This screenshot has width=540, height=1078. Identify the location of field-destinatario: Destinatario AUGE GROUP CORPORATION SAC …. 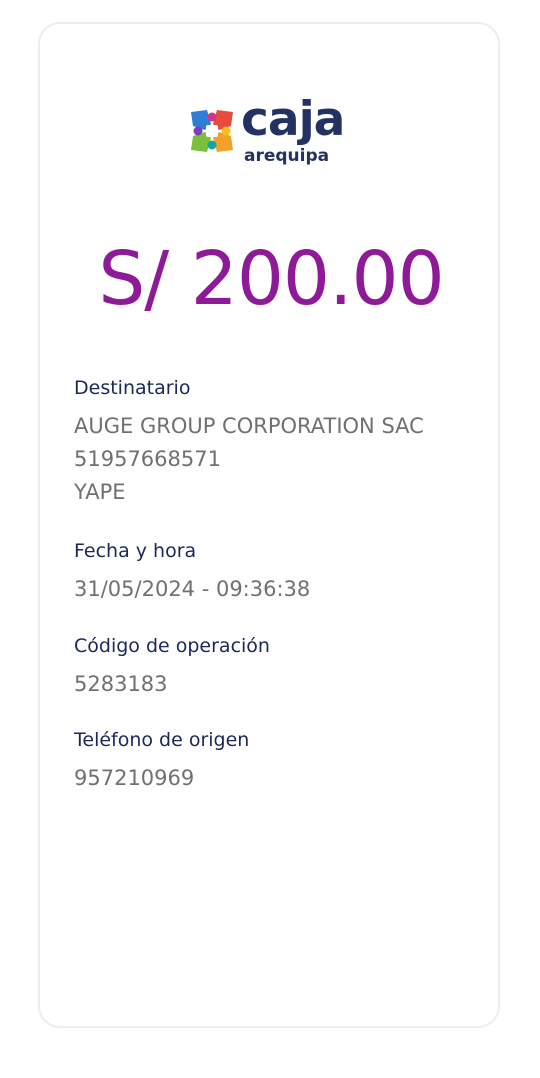
(249, 442).